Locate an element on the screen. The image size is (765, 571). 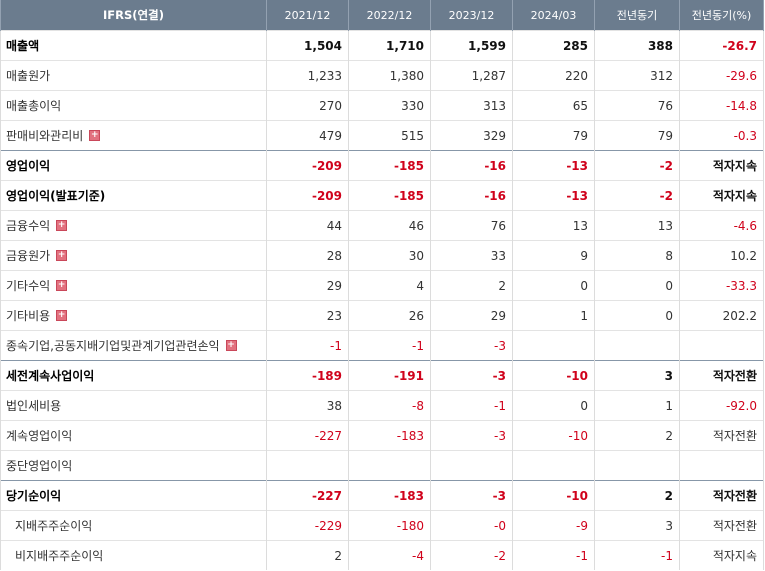
row-other-expense: 기타비용 + 23 26 29 1 0 202.2 is located at coordinates (382, 315).